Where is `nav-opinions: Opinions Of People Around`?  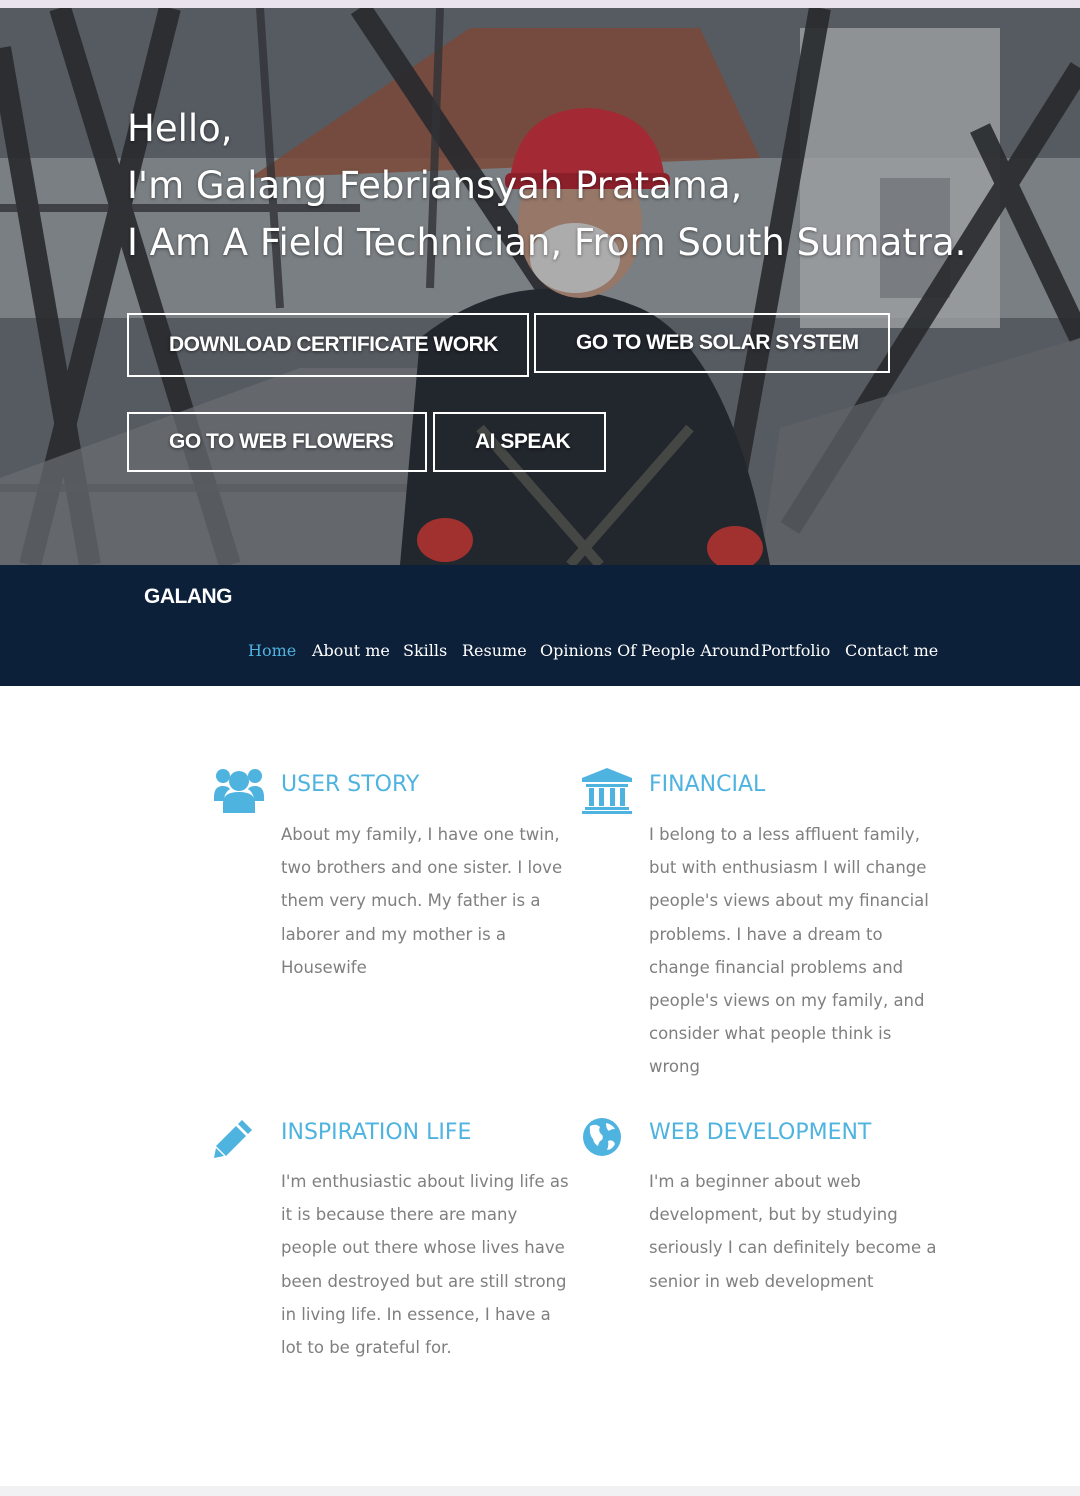
nav-opinions: Opinions Of People Around is located at coordinates (650, 650).